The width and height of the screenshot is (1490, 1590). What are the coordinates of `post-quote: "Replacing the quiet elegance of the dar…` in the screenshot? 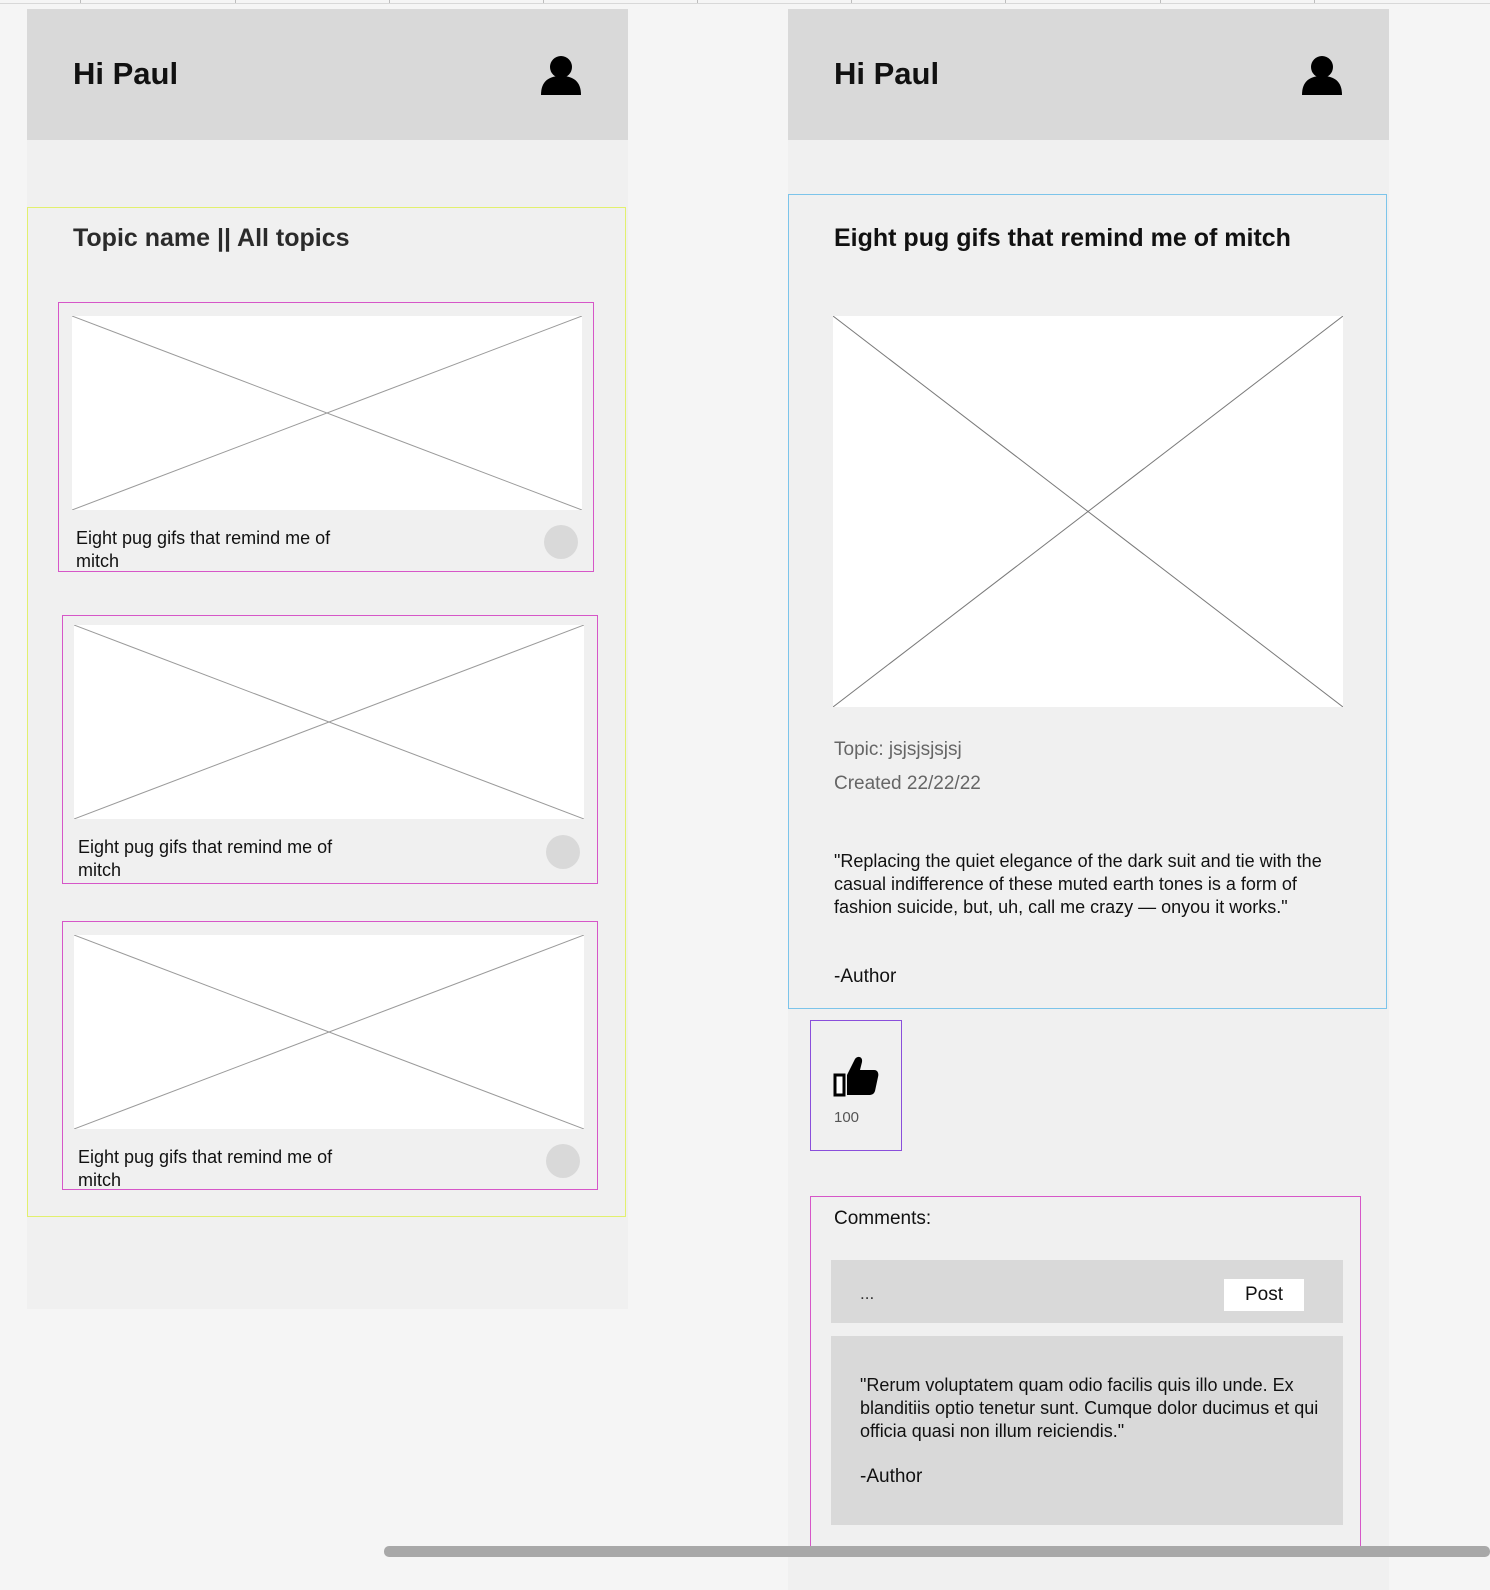 It's located at (1078, 884).